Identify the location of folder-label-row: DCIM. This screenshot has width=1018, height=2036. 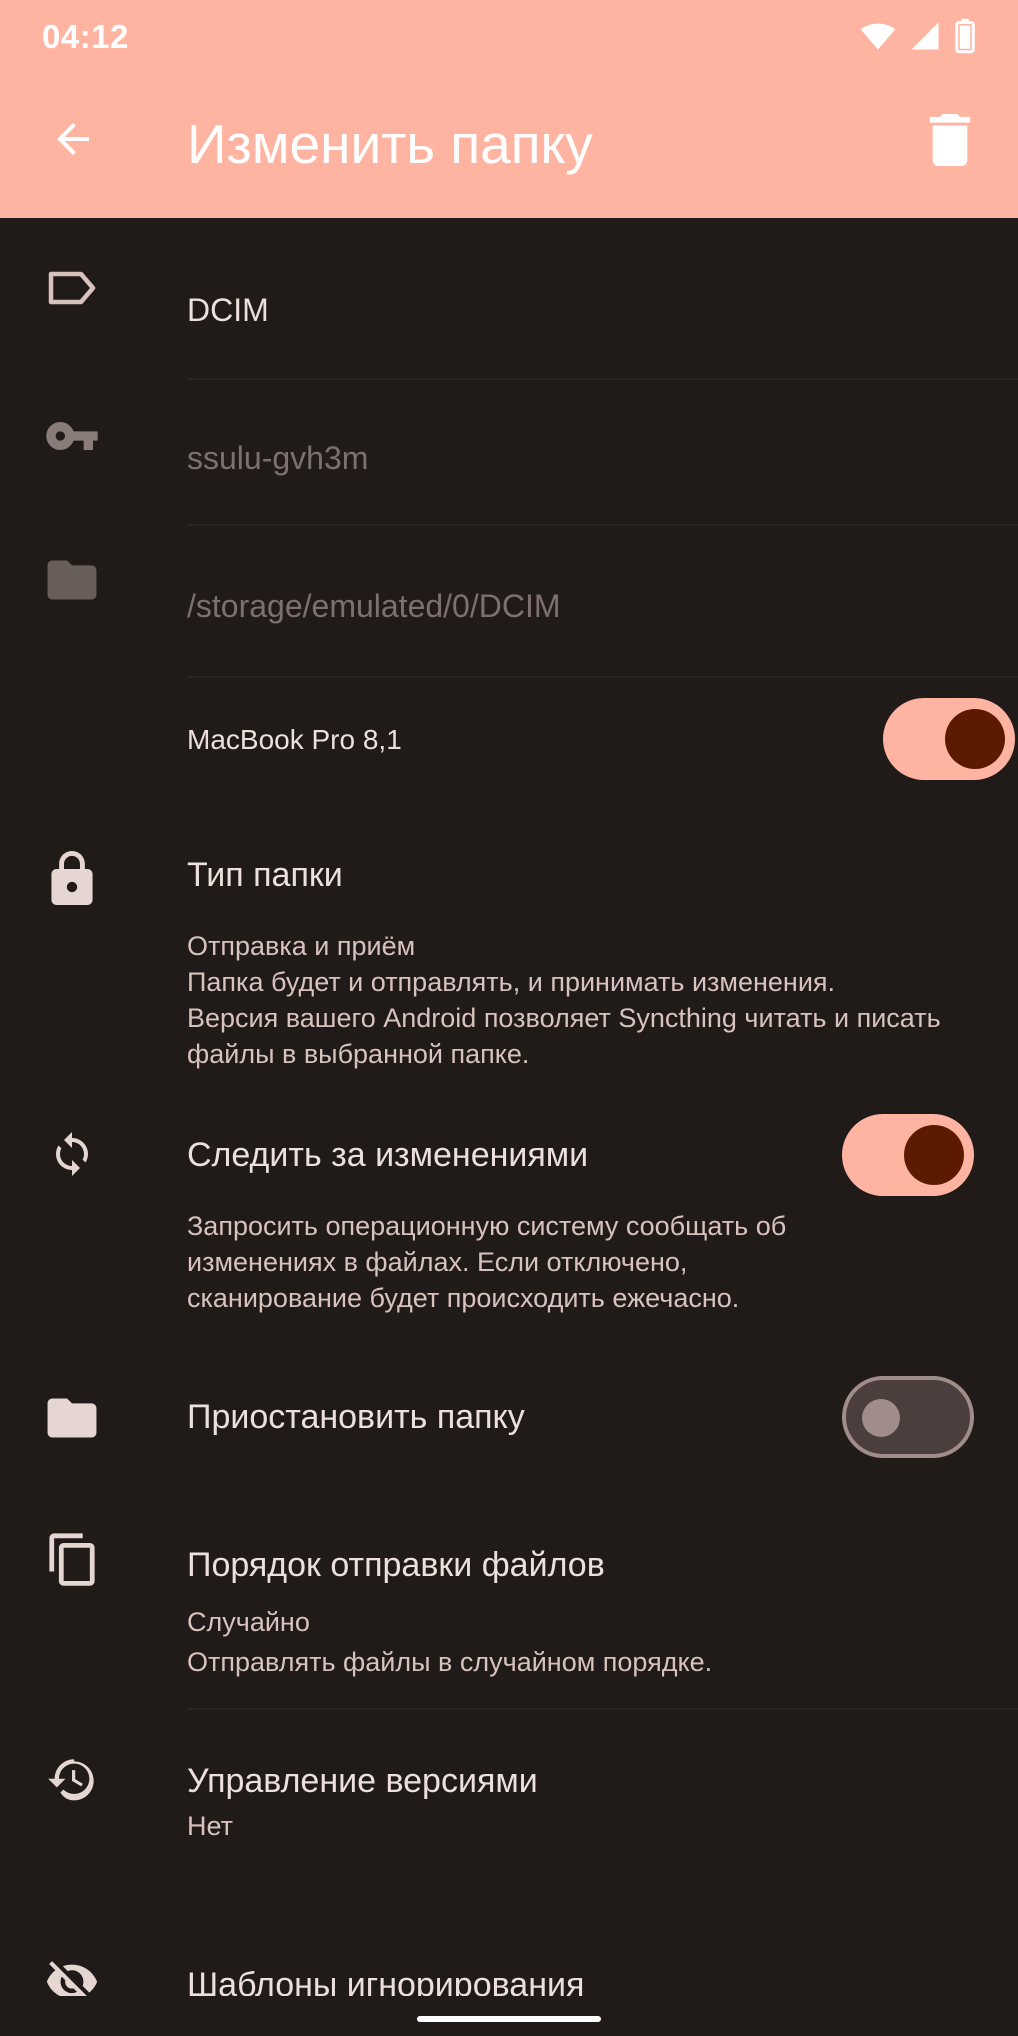
(509, 315).